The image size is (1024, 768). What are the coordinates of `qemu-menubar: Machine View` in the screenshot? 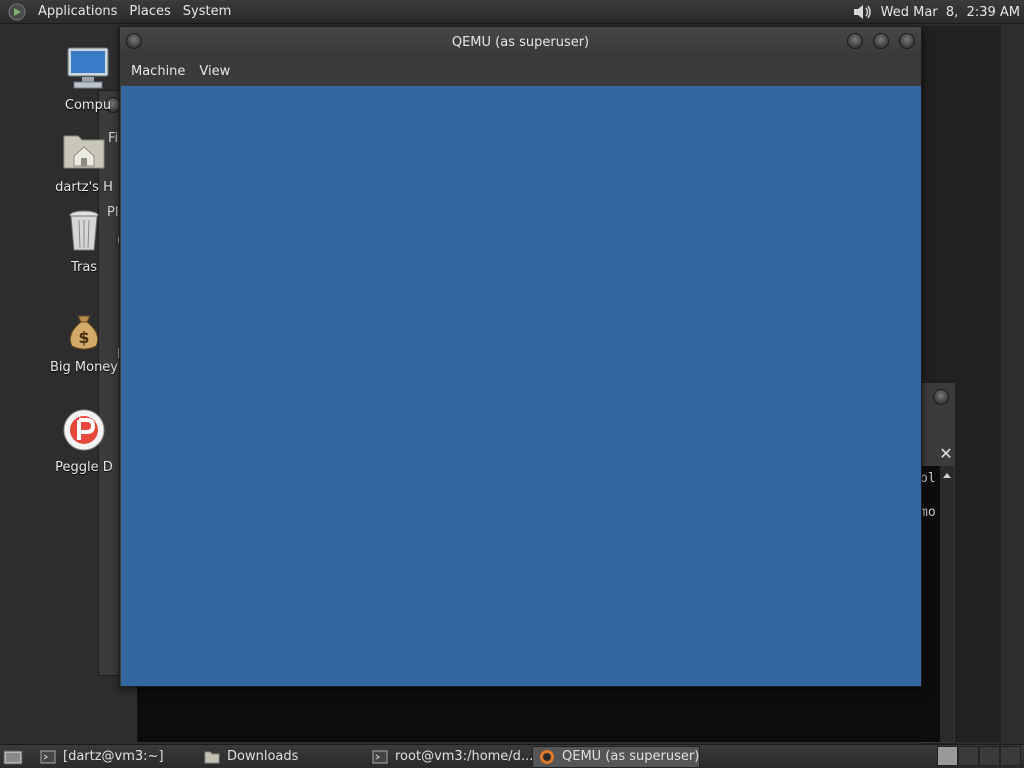 It's located at (520, 71).